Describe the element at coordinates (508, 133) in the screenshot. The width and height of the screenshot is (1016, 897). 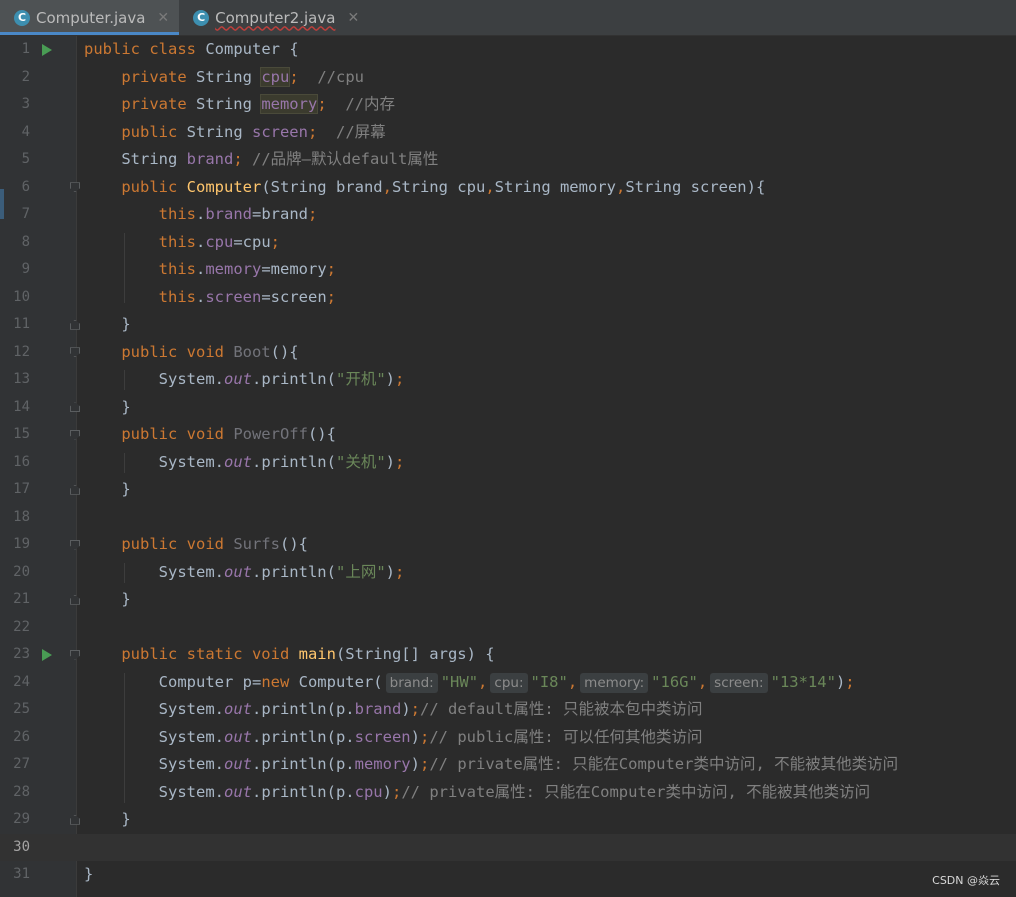
I see `code-line: 4 public String screen; //屏幕` at that location.